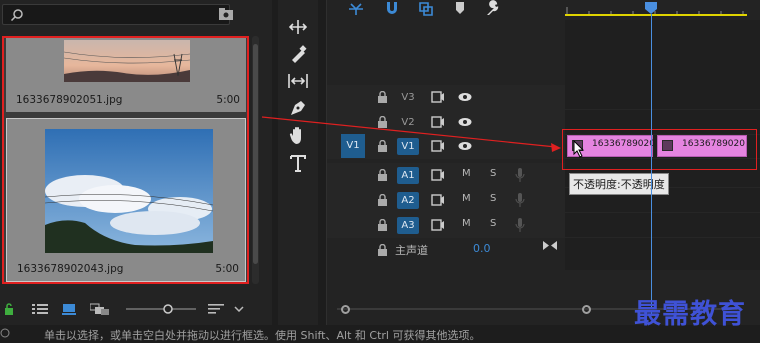 The height and width of the screenshot is (343, 760). I want to click on playhead-handle, so click(651, 8).